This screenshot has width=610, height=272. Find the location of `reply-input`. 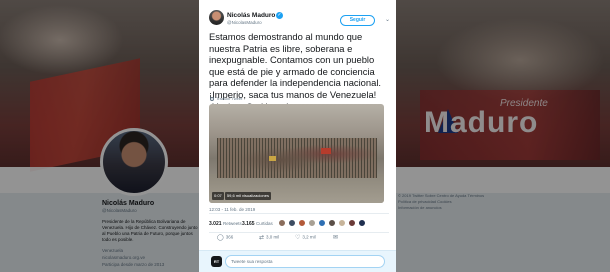

reply-input is located at coordinates (305, 261).